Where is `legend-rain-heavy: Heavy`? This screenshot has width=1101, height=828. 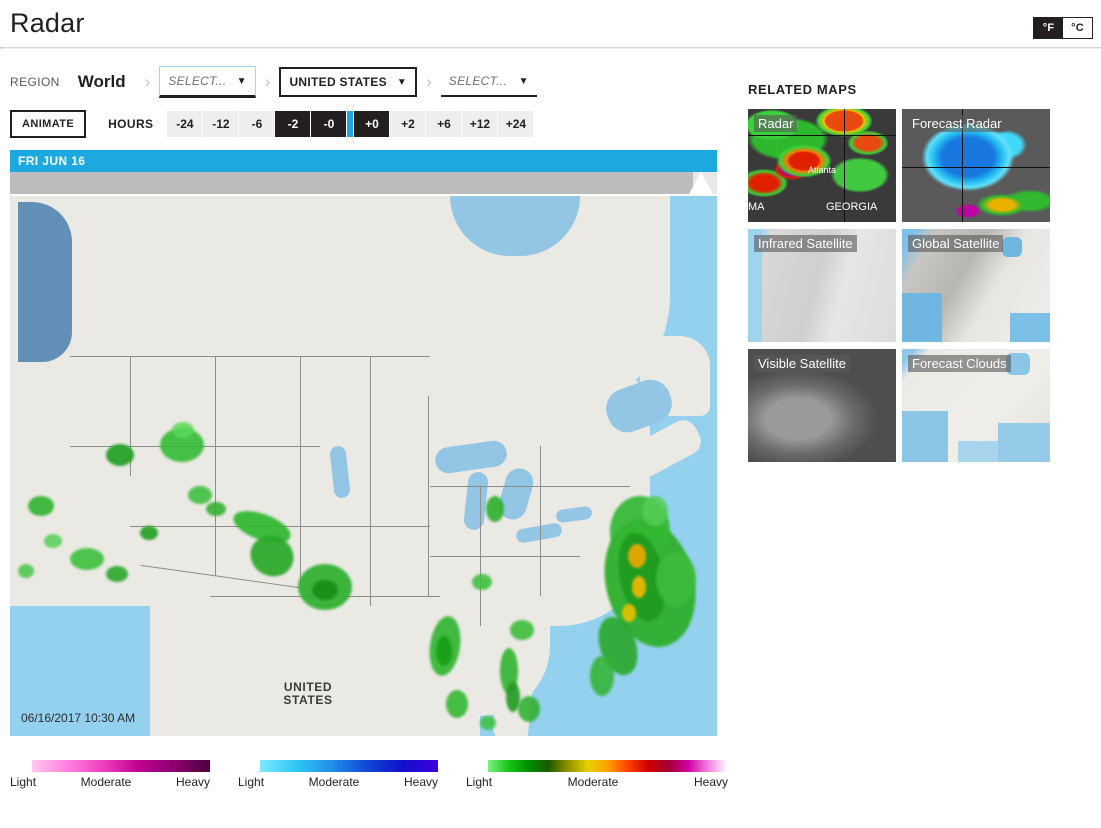 legend-rain-heavy: Heavy is located at coordinates (710, 782).